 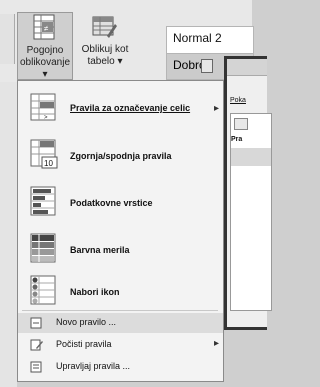 I want to click on manage-rules-icon, so click(x=36, y=367).